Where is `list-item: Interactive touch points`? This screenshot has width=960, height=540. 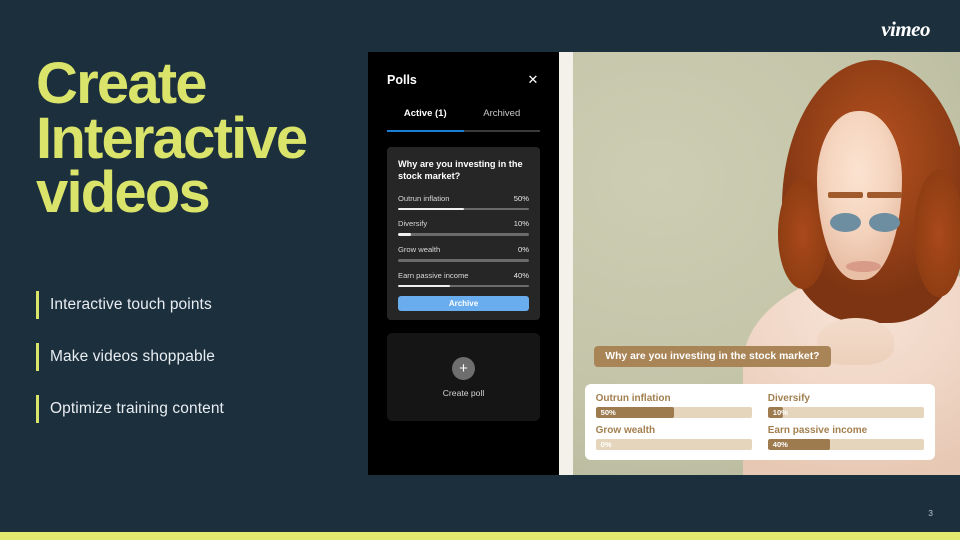 list-item: Interactive touch points is located at coordinates (186, 305).